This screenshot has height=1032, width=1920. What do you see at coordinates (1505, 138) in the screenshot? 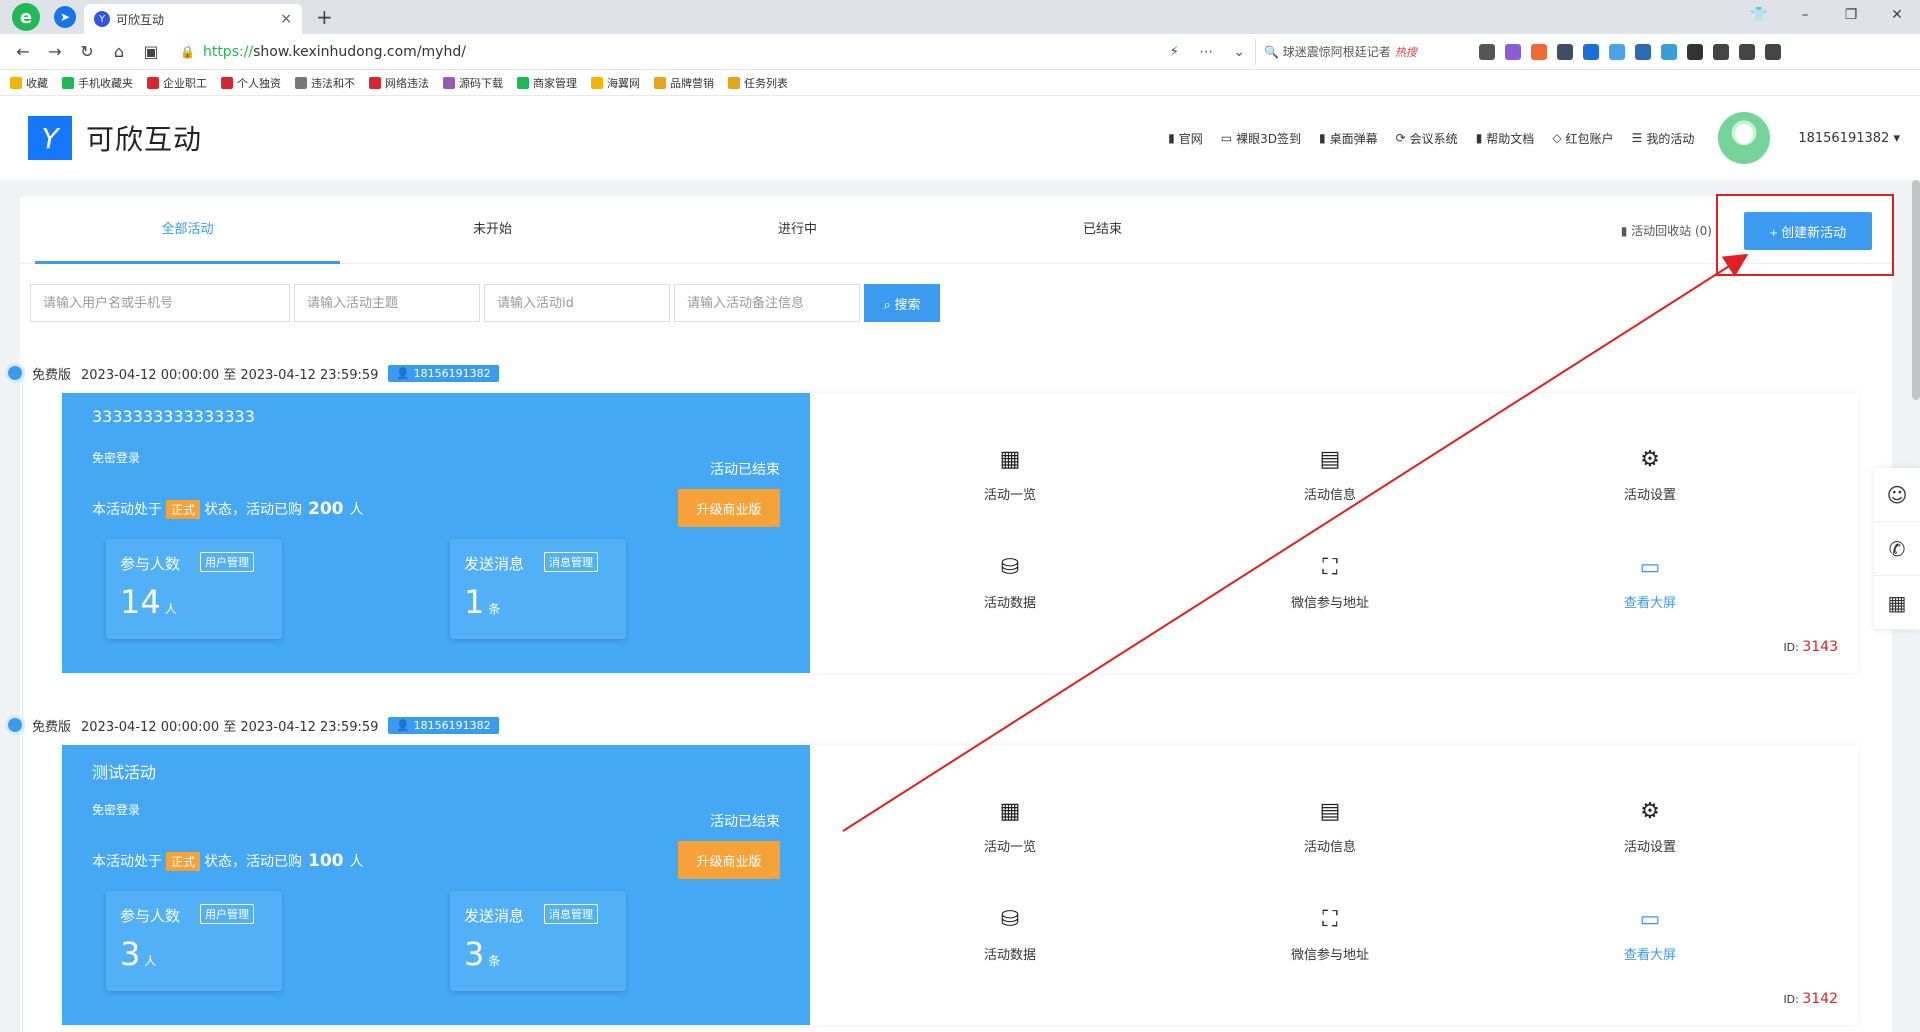
I see `nav-help: ▮ 帮助文档` at bounding box center [1505, 138].